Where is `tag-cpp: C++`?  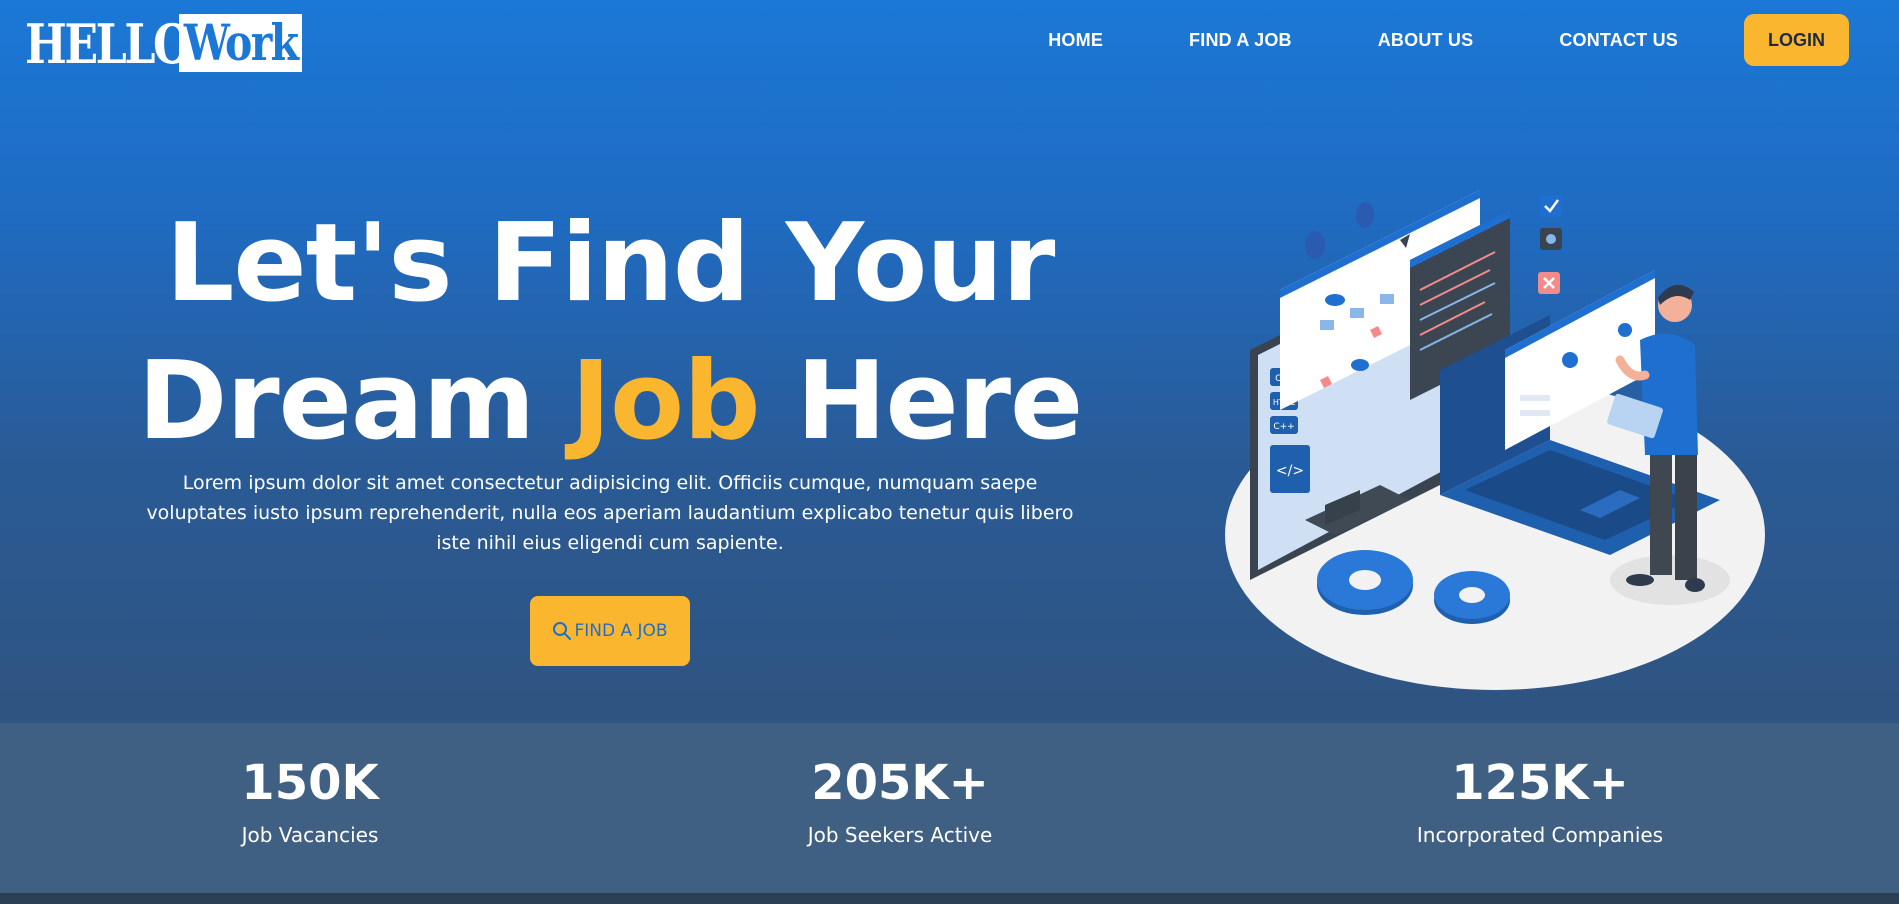
tag-cpp: C++ is located at coordinates (1283, 427).